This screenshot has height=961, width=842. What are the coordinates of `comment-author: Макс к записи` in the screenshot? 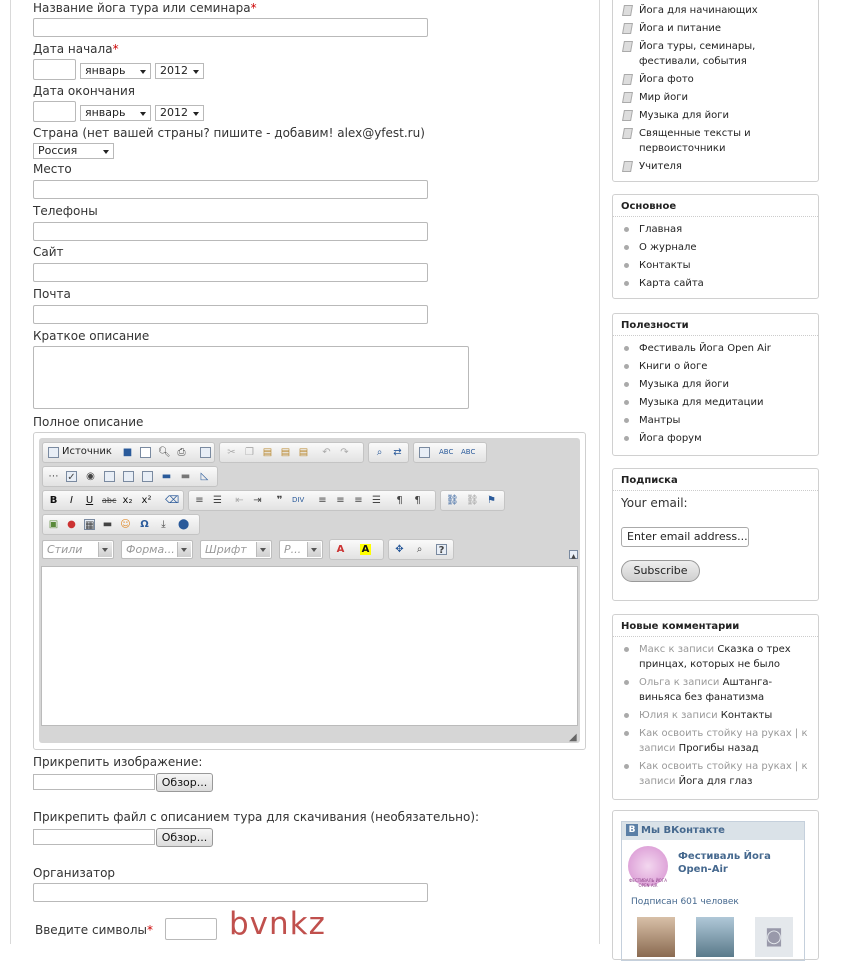 It's located at (676, 649).